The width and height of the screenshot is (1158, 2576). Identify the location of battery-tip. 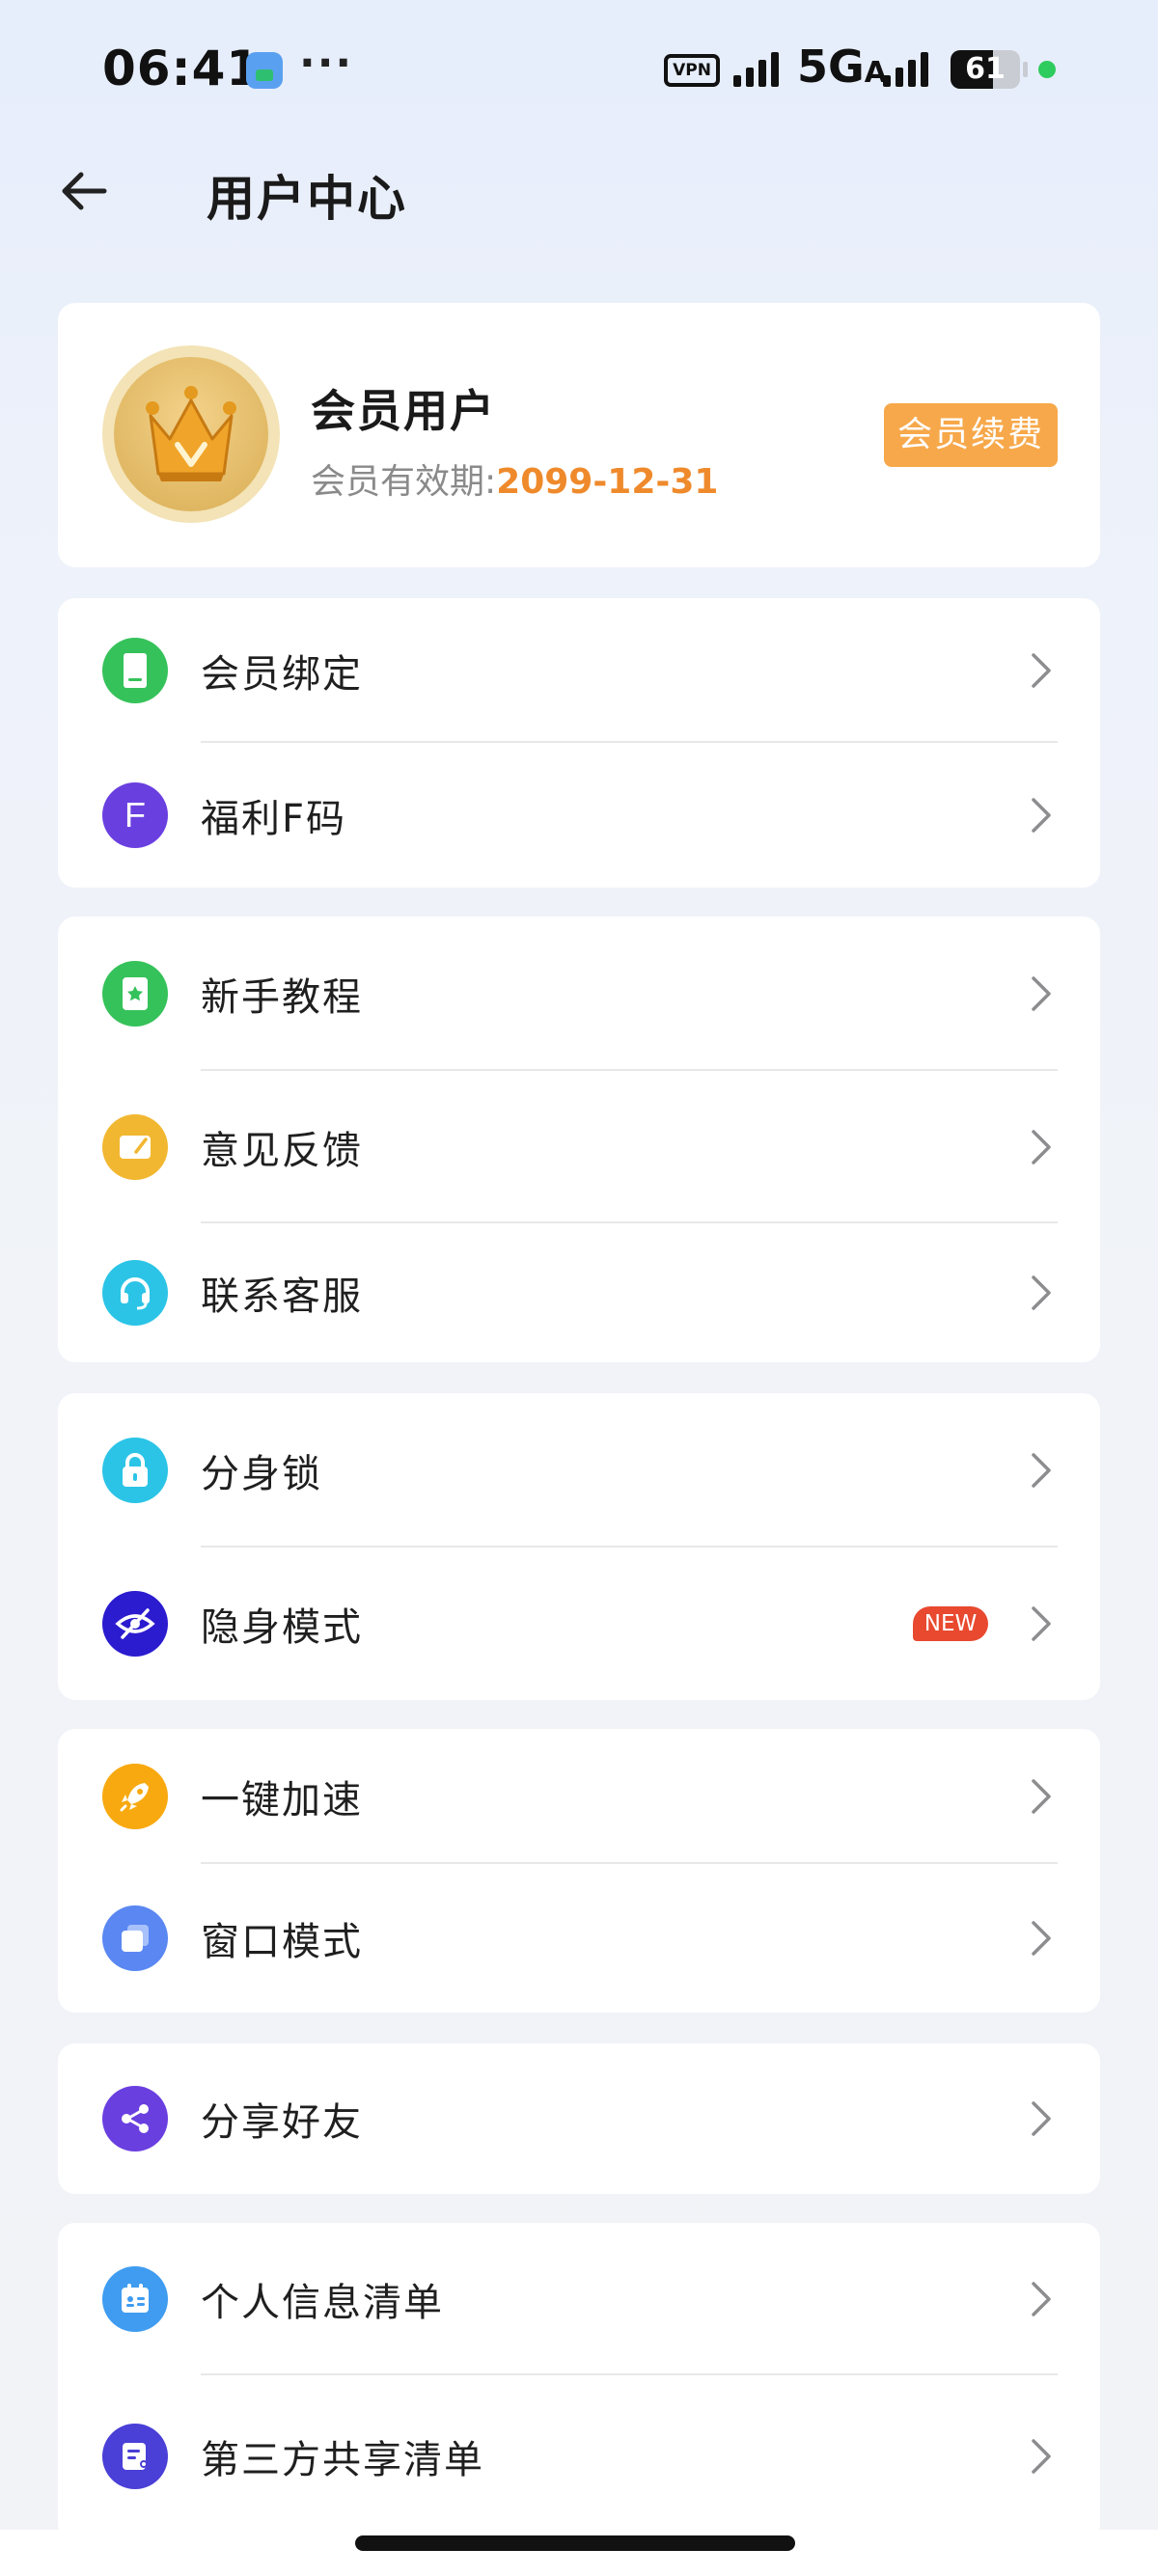
(1025, 69).